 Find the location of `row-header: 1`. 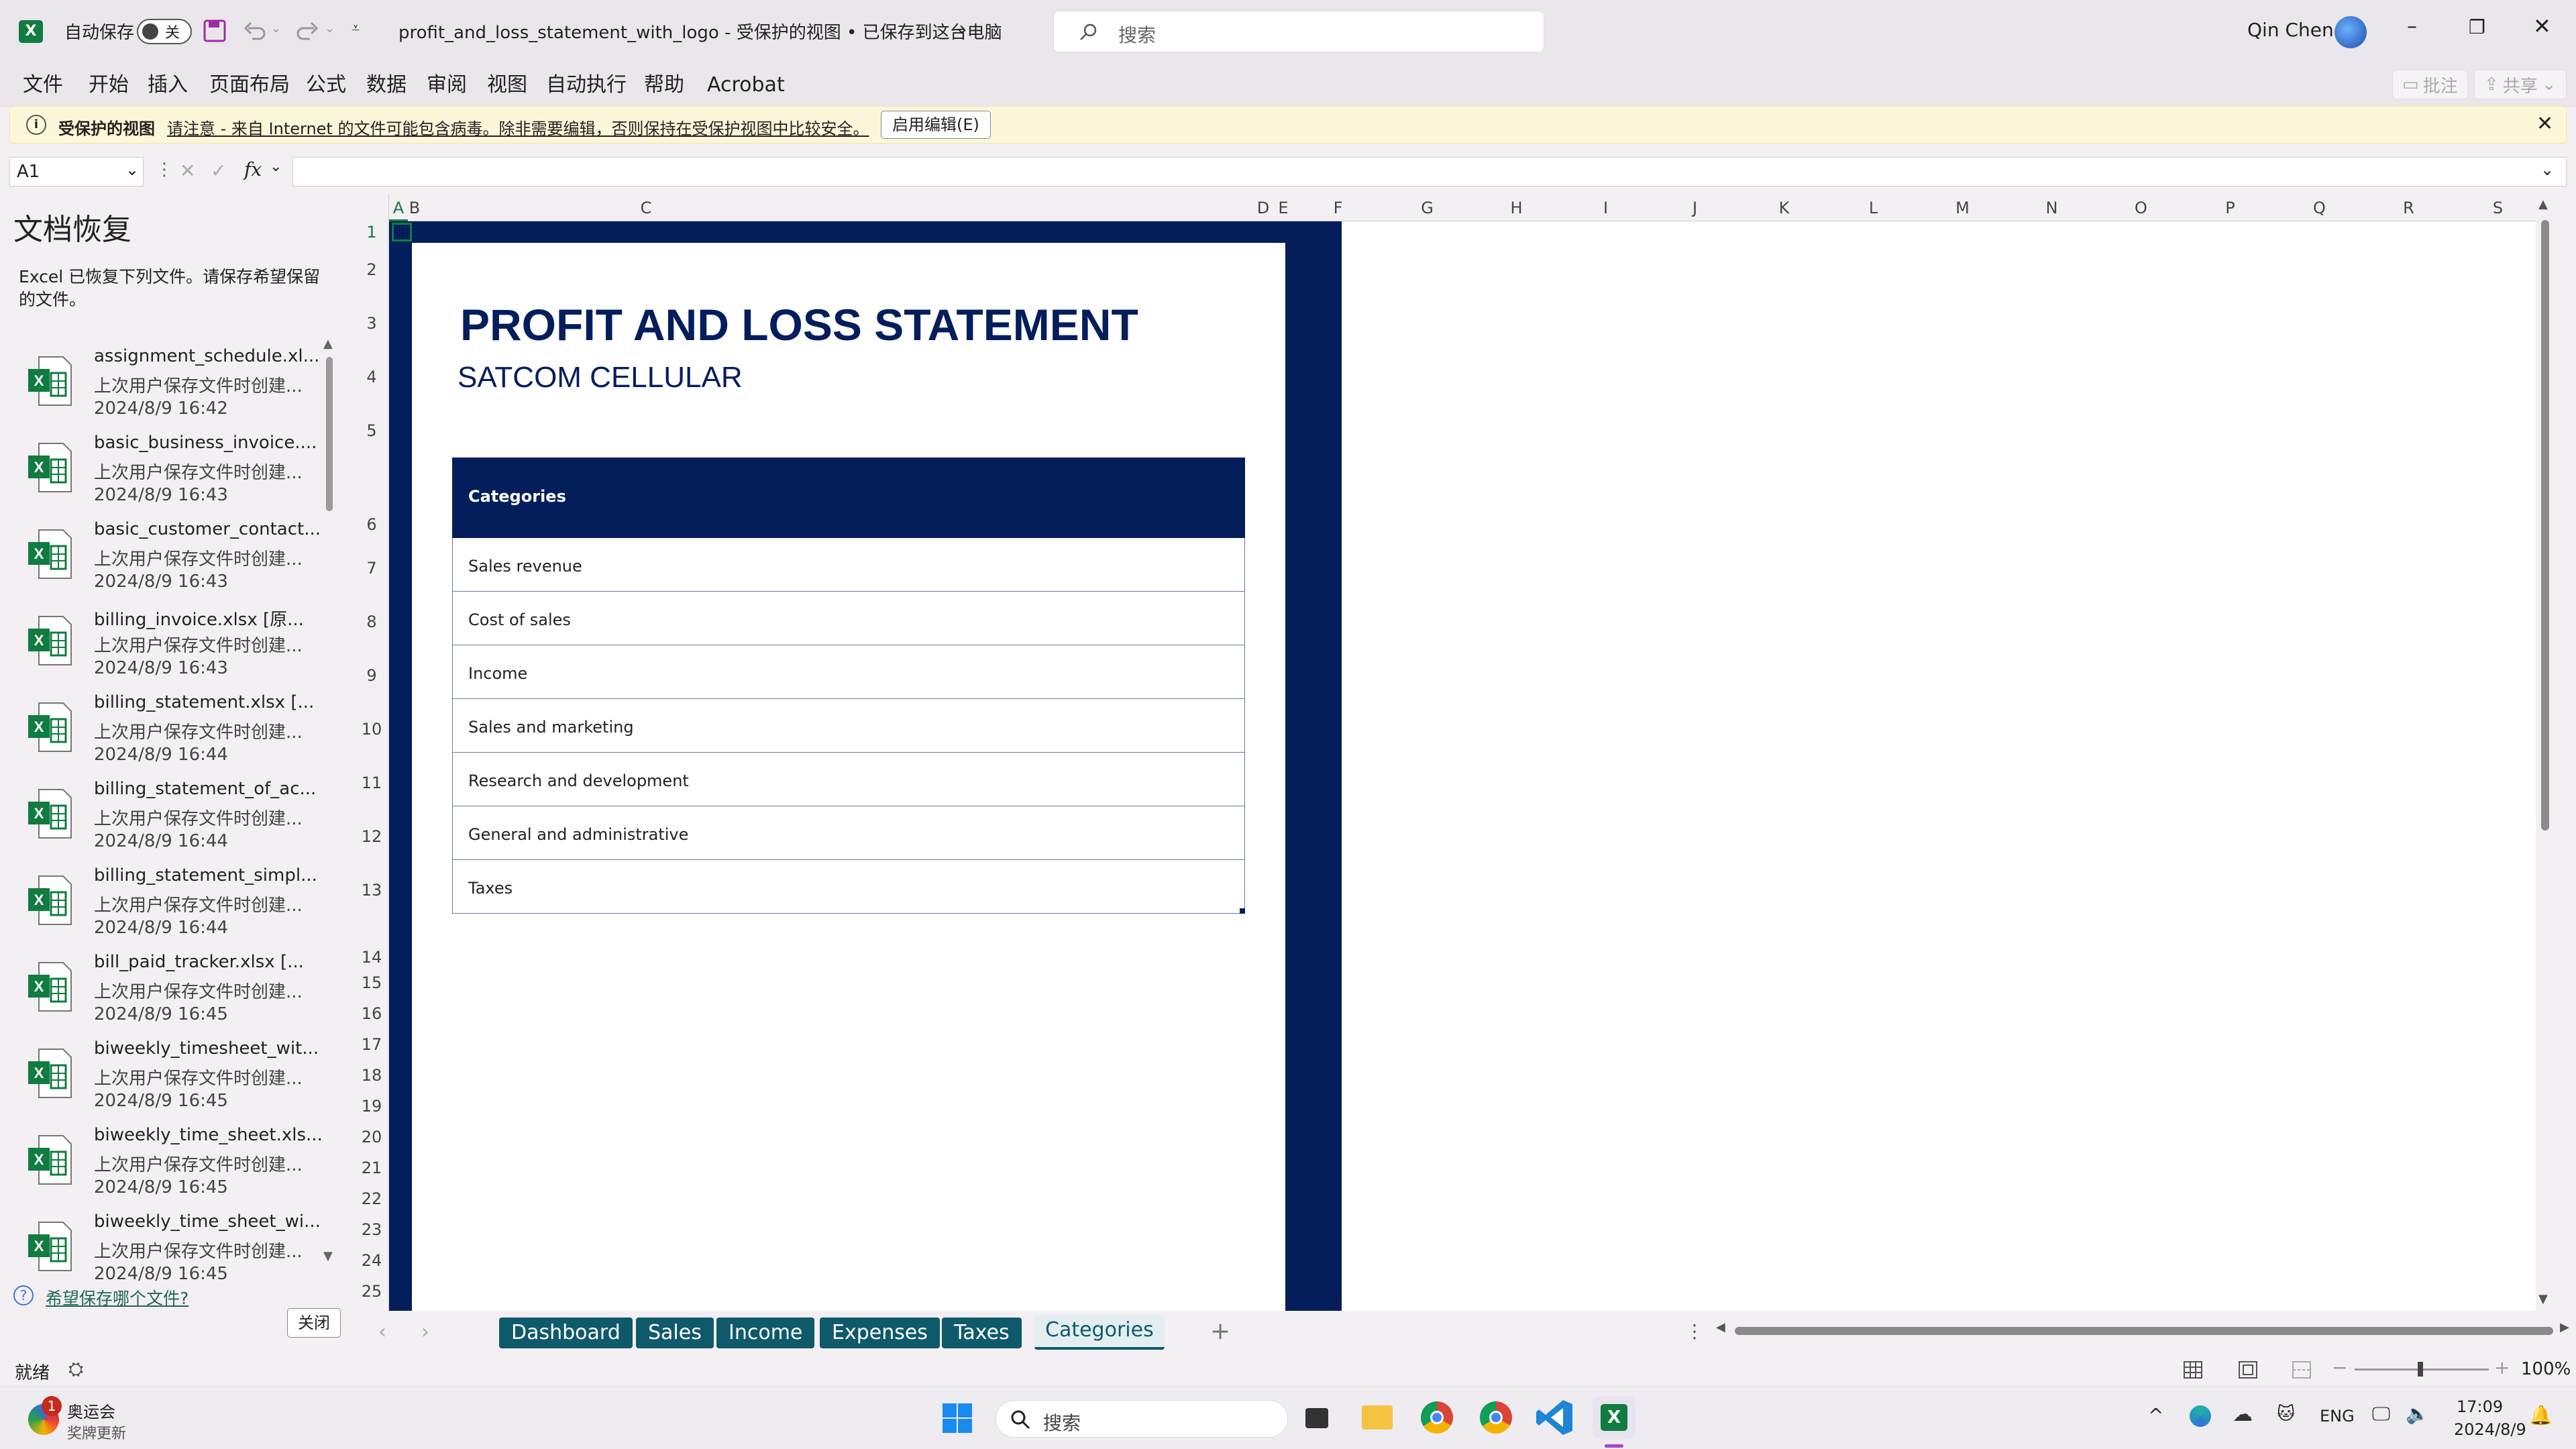

row-header: 1 is located at coordinates (371, 232).